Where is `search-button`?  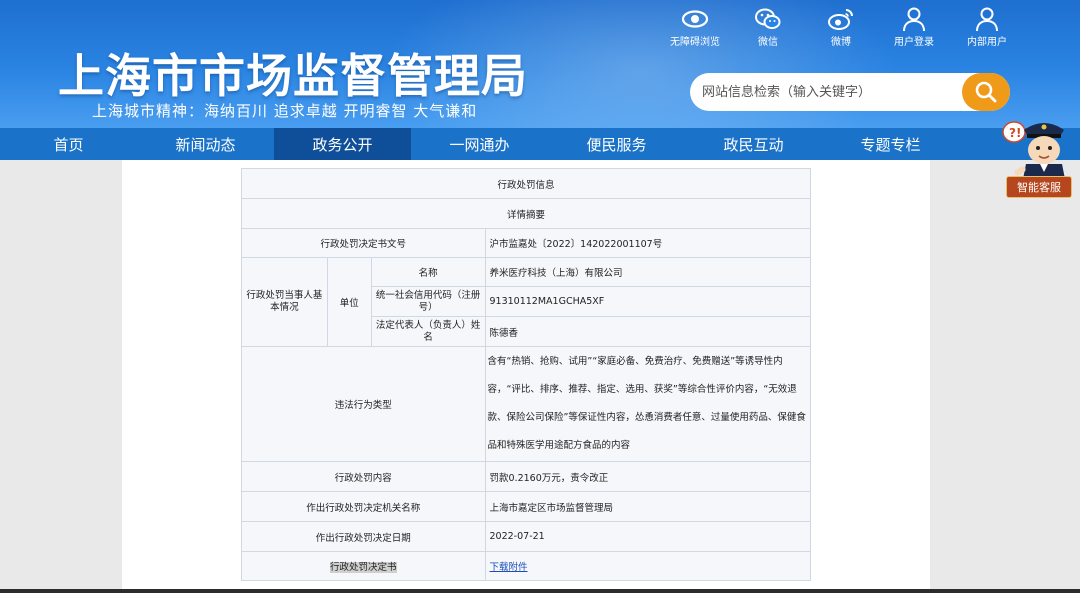 search-button is located at coordinates (986, 92).